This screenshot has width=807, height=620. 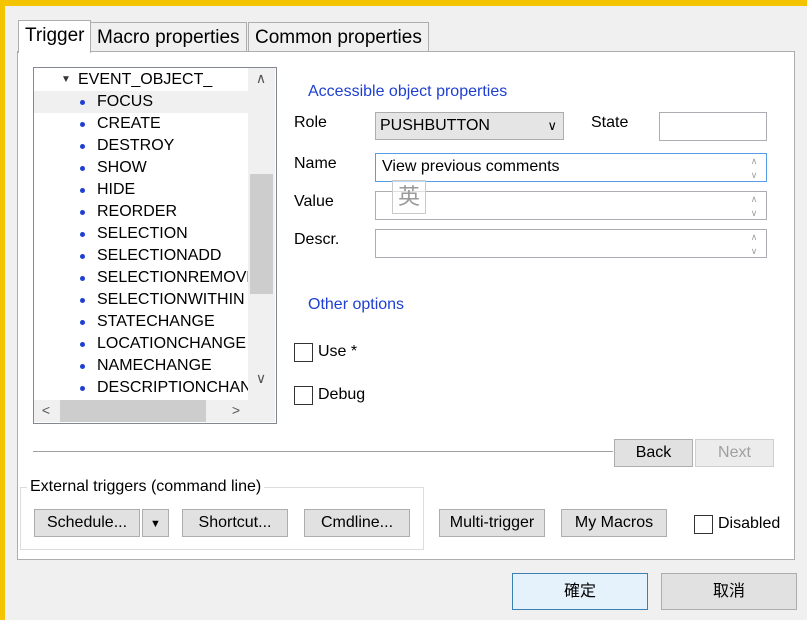 What do you see at coordinates (409, 197) in the screenshot?
I see `ime-mode-indicator: 英` at bounding box center [409, 197].